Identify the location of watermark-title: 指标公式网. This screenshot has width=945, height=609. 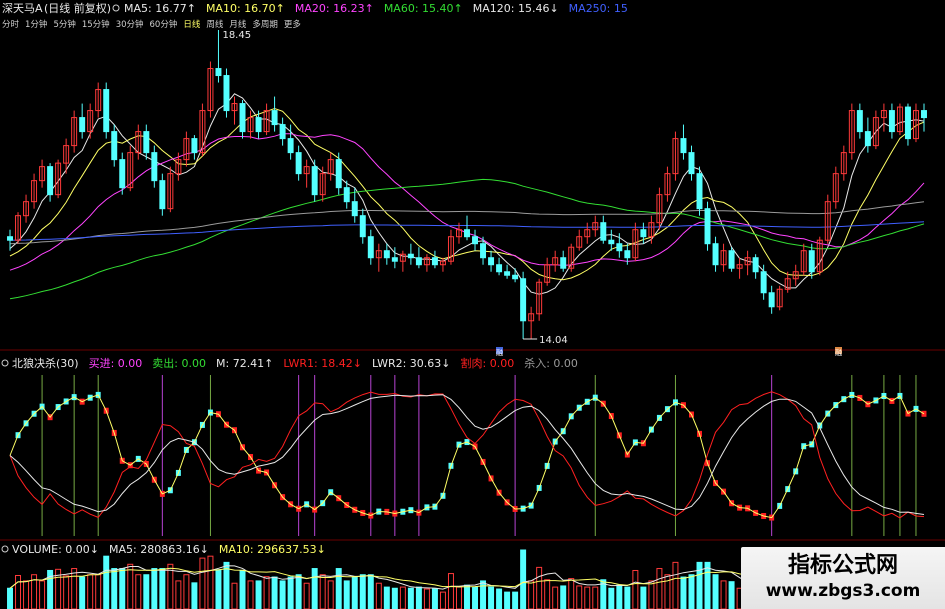
(842, 565).